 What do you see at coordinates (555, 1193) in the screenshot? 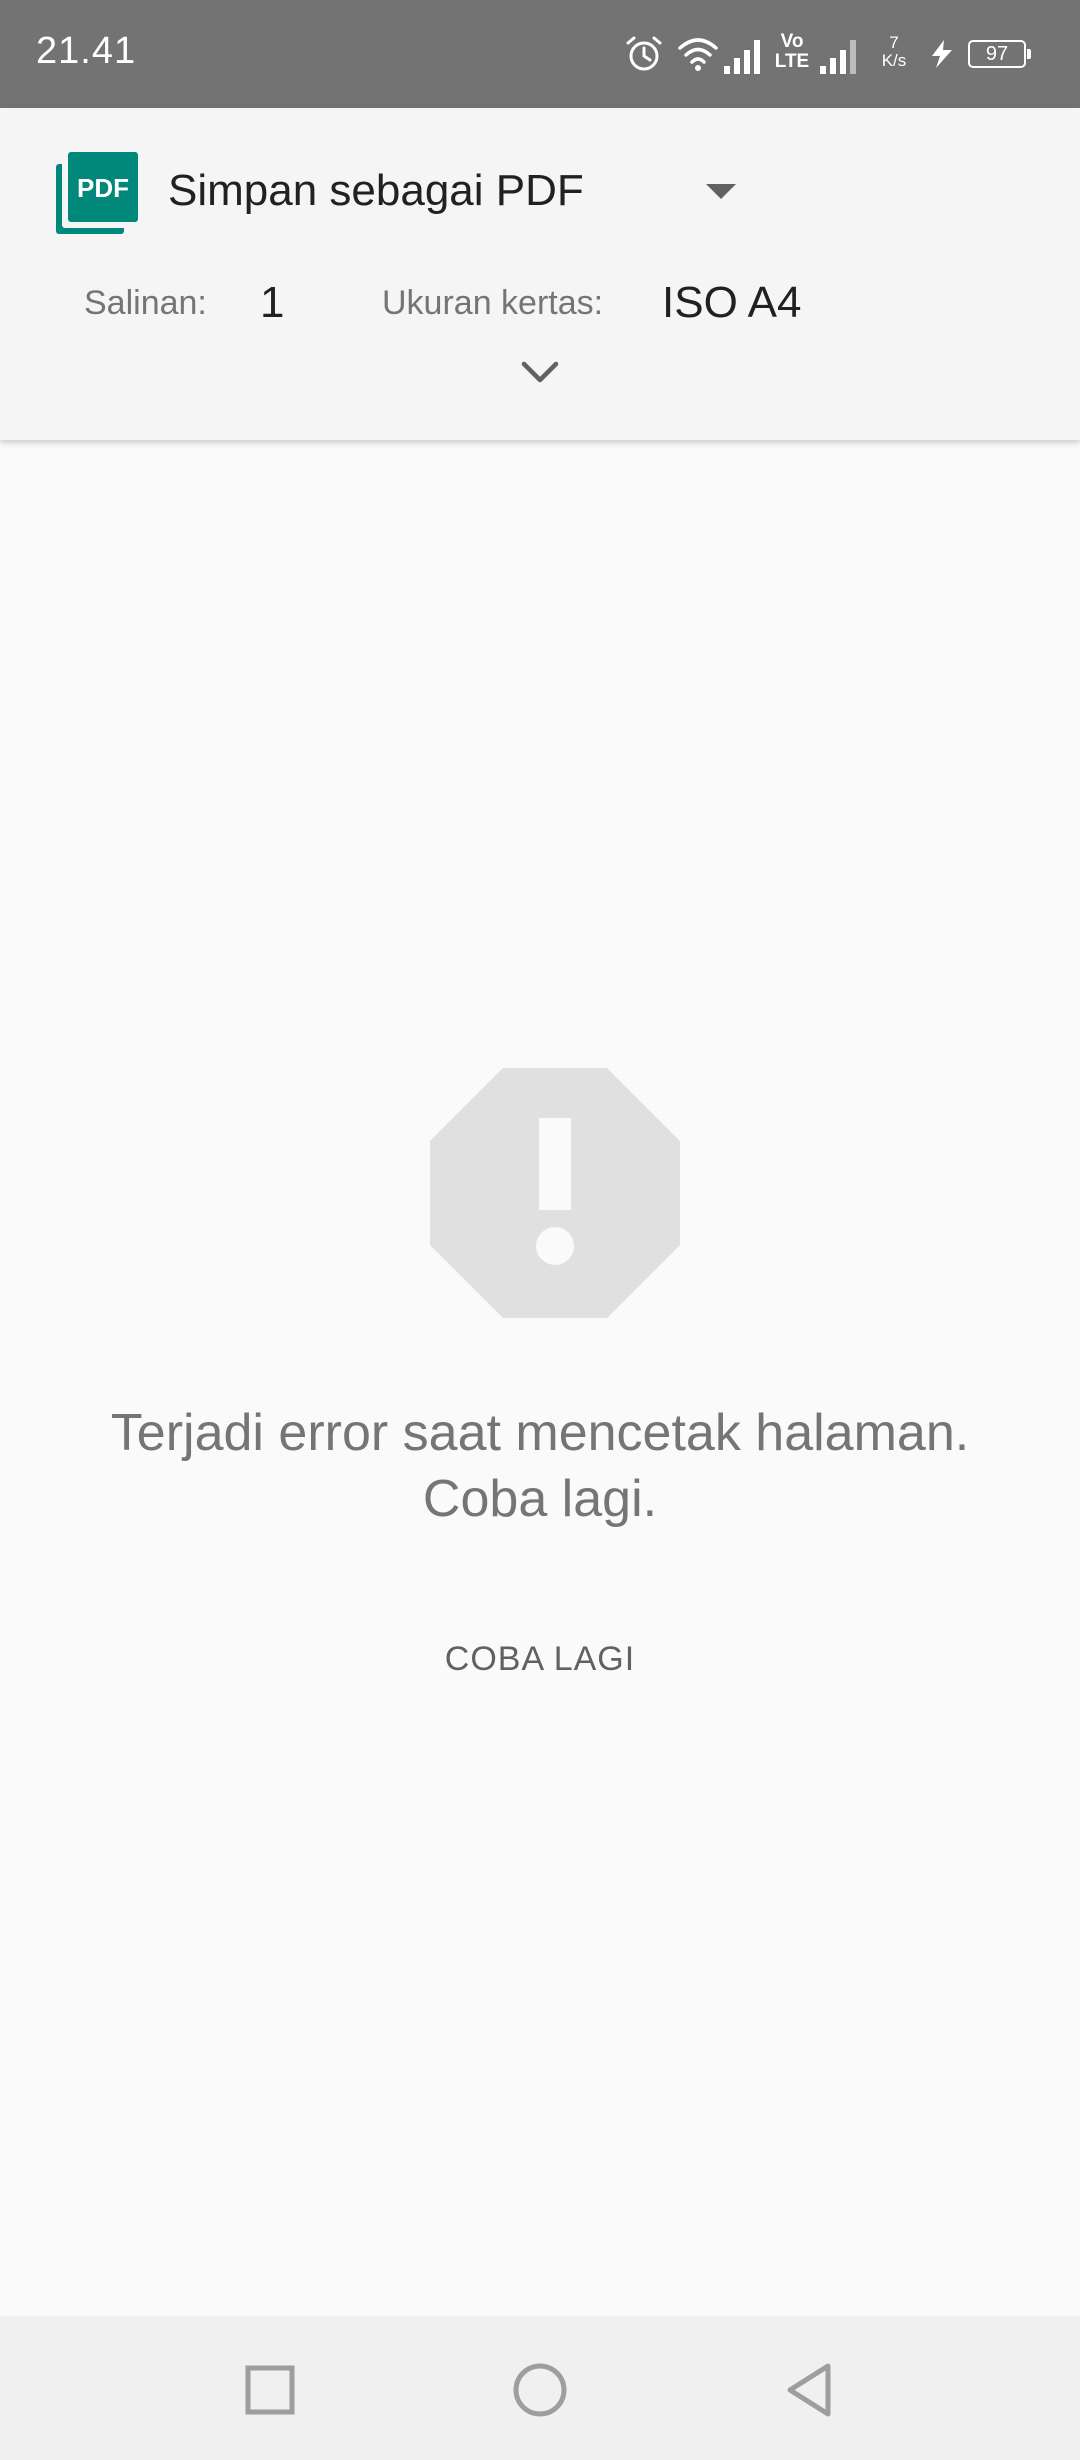
I see `error-octagon-icon` at bounding box center [555, 1193].